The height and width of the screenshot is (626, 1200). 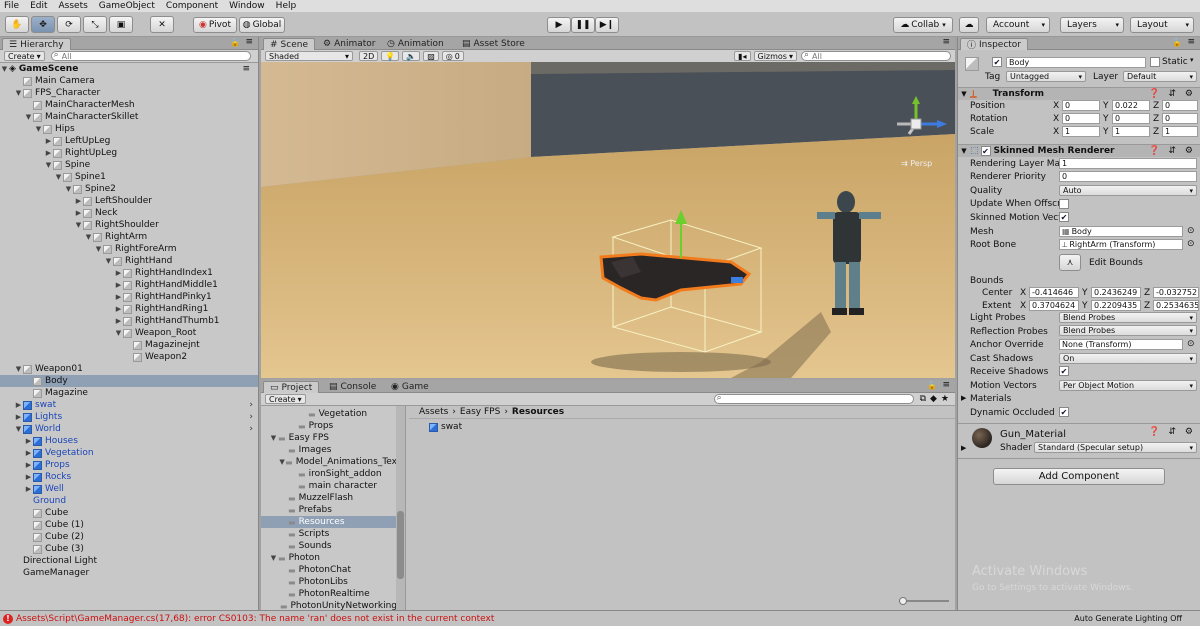 What do you see at coordinates (538, 412) in the screenshot?
I see `breadcrumb-resources: Resources` at bounding box center [538, 412].